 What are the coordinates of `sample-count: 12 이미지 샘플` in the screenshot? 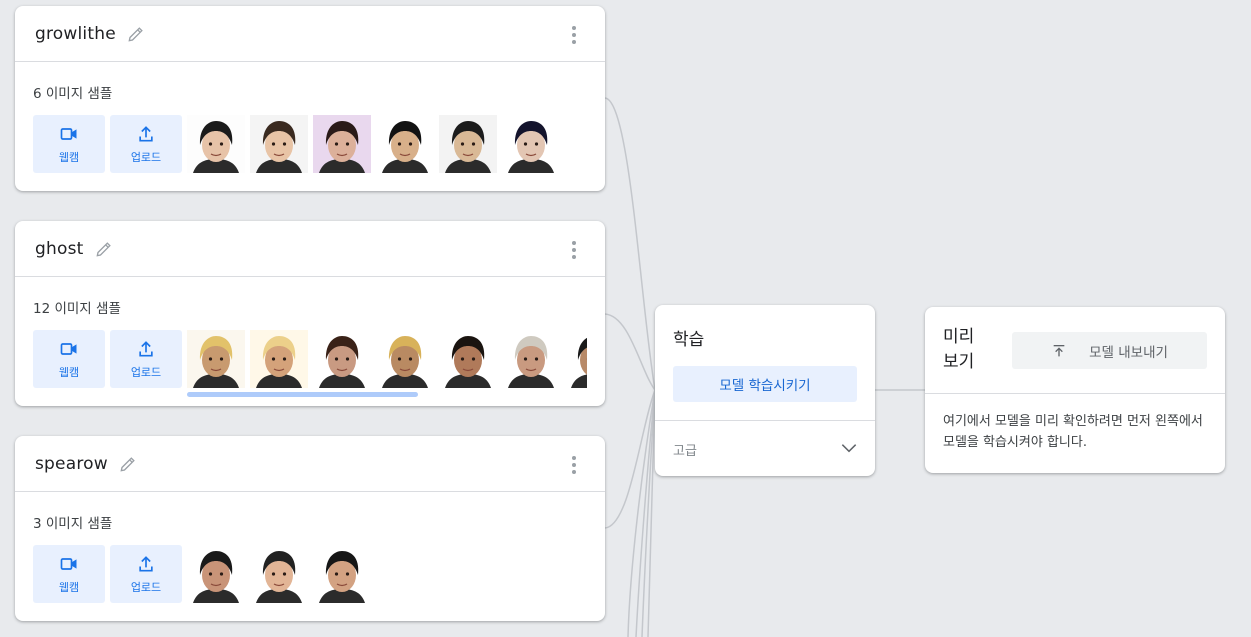 It's located at (77, 309).